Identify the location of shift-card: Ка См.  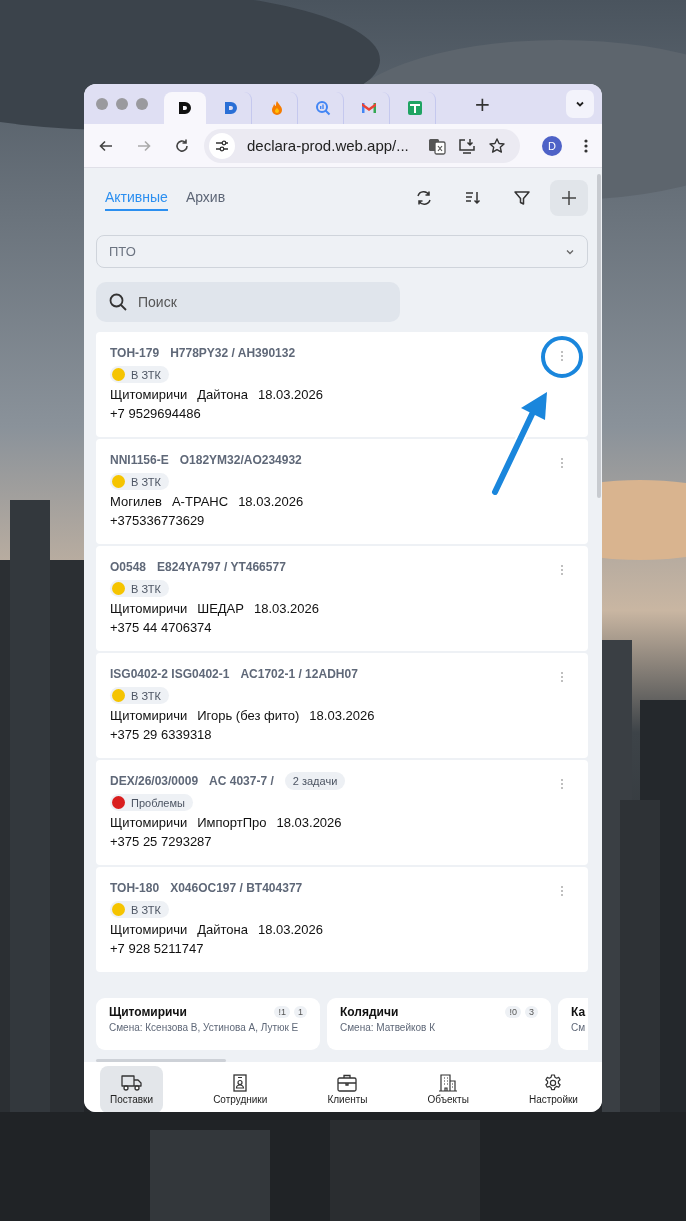
(573, 1024).